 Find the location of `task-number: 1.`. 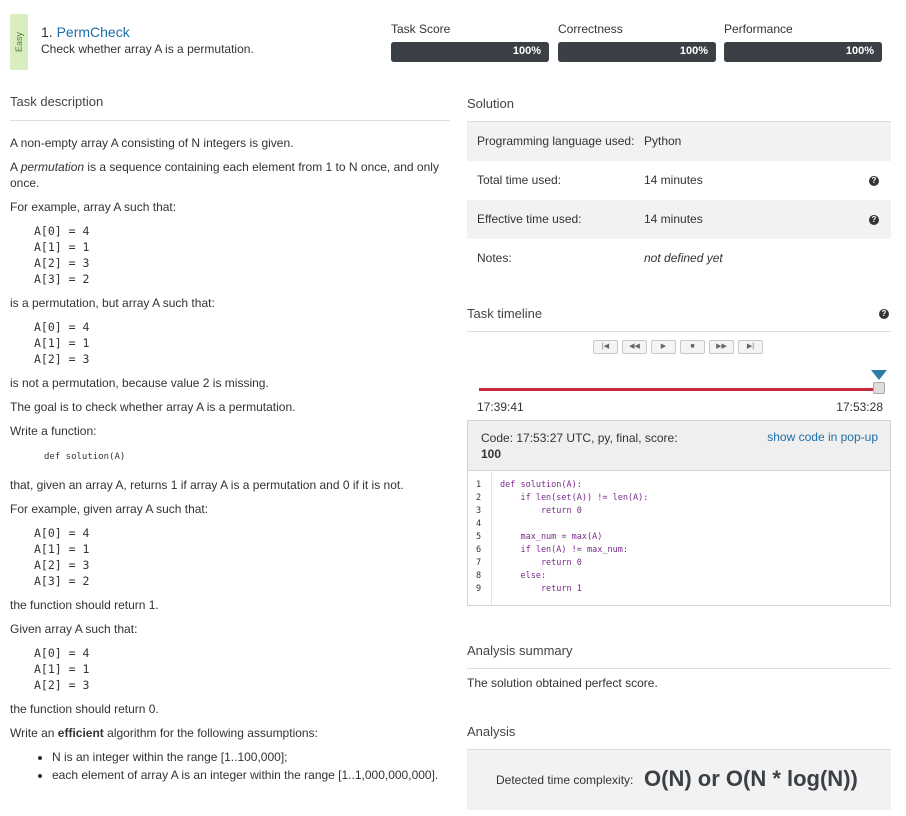

task-number: 1. is located at coordinates (47, 32).